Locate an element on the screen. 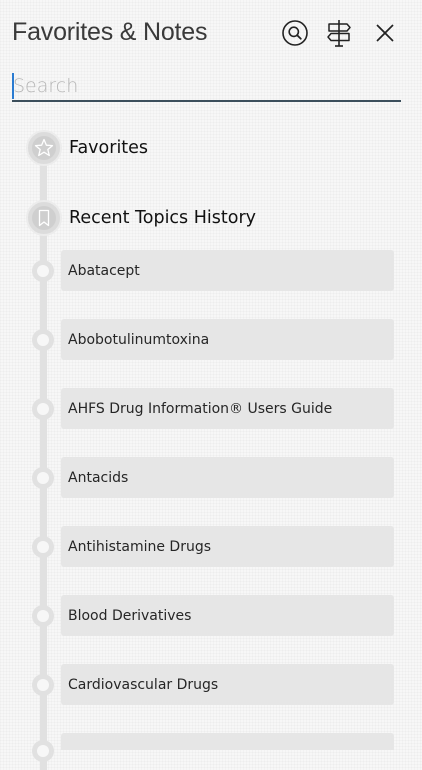 The height and width of the screenshot is (770, 422). search-field is located at coordinates (206, 87).